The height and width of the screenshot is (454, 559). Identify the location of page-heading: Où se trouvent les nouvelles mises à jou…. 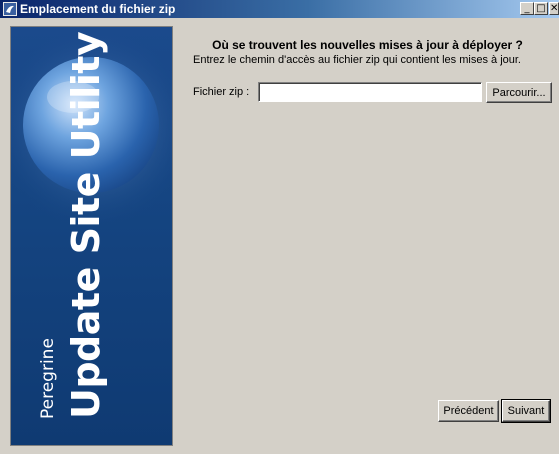
(367, 45).